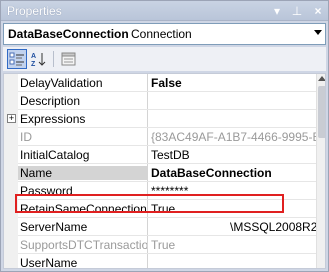 Image resolution: width=329 pixels, height=272 pixels. What do you see at coordinates (164, 59) in the screenshot?
I see `properties-toolbar: A Z` at bounding box center [164, 59].